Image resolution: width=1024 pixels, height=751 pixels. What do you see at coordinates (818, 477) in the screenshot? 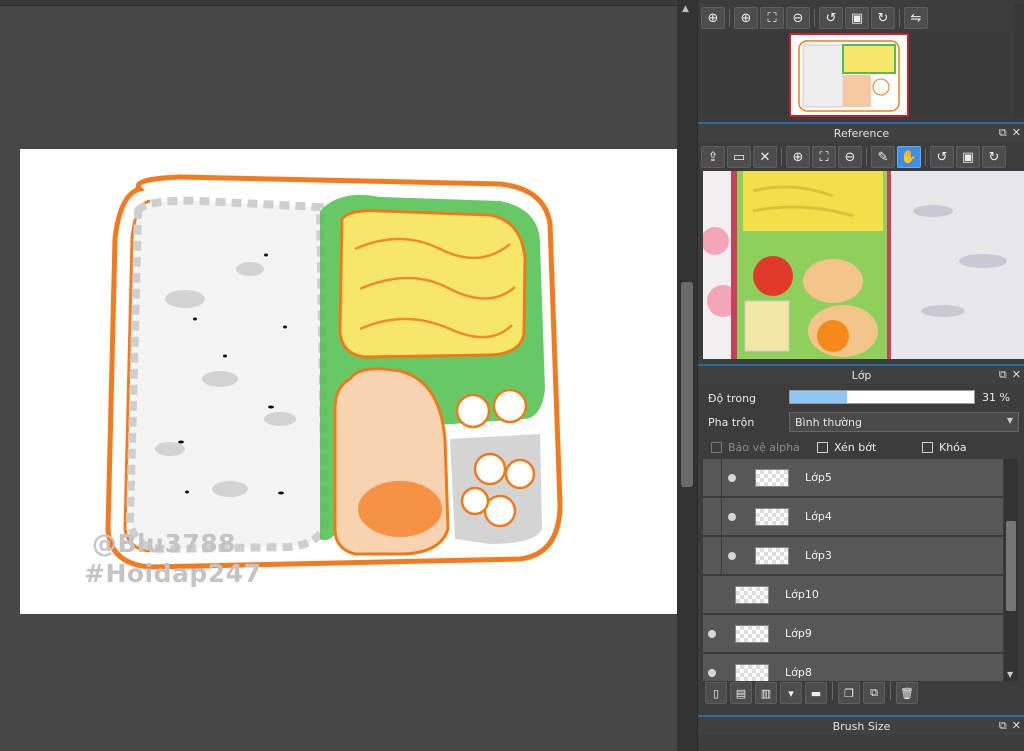
I see `layer-name: Lớp5` at bounding box center [818, 477].